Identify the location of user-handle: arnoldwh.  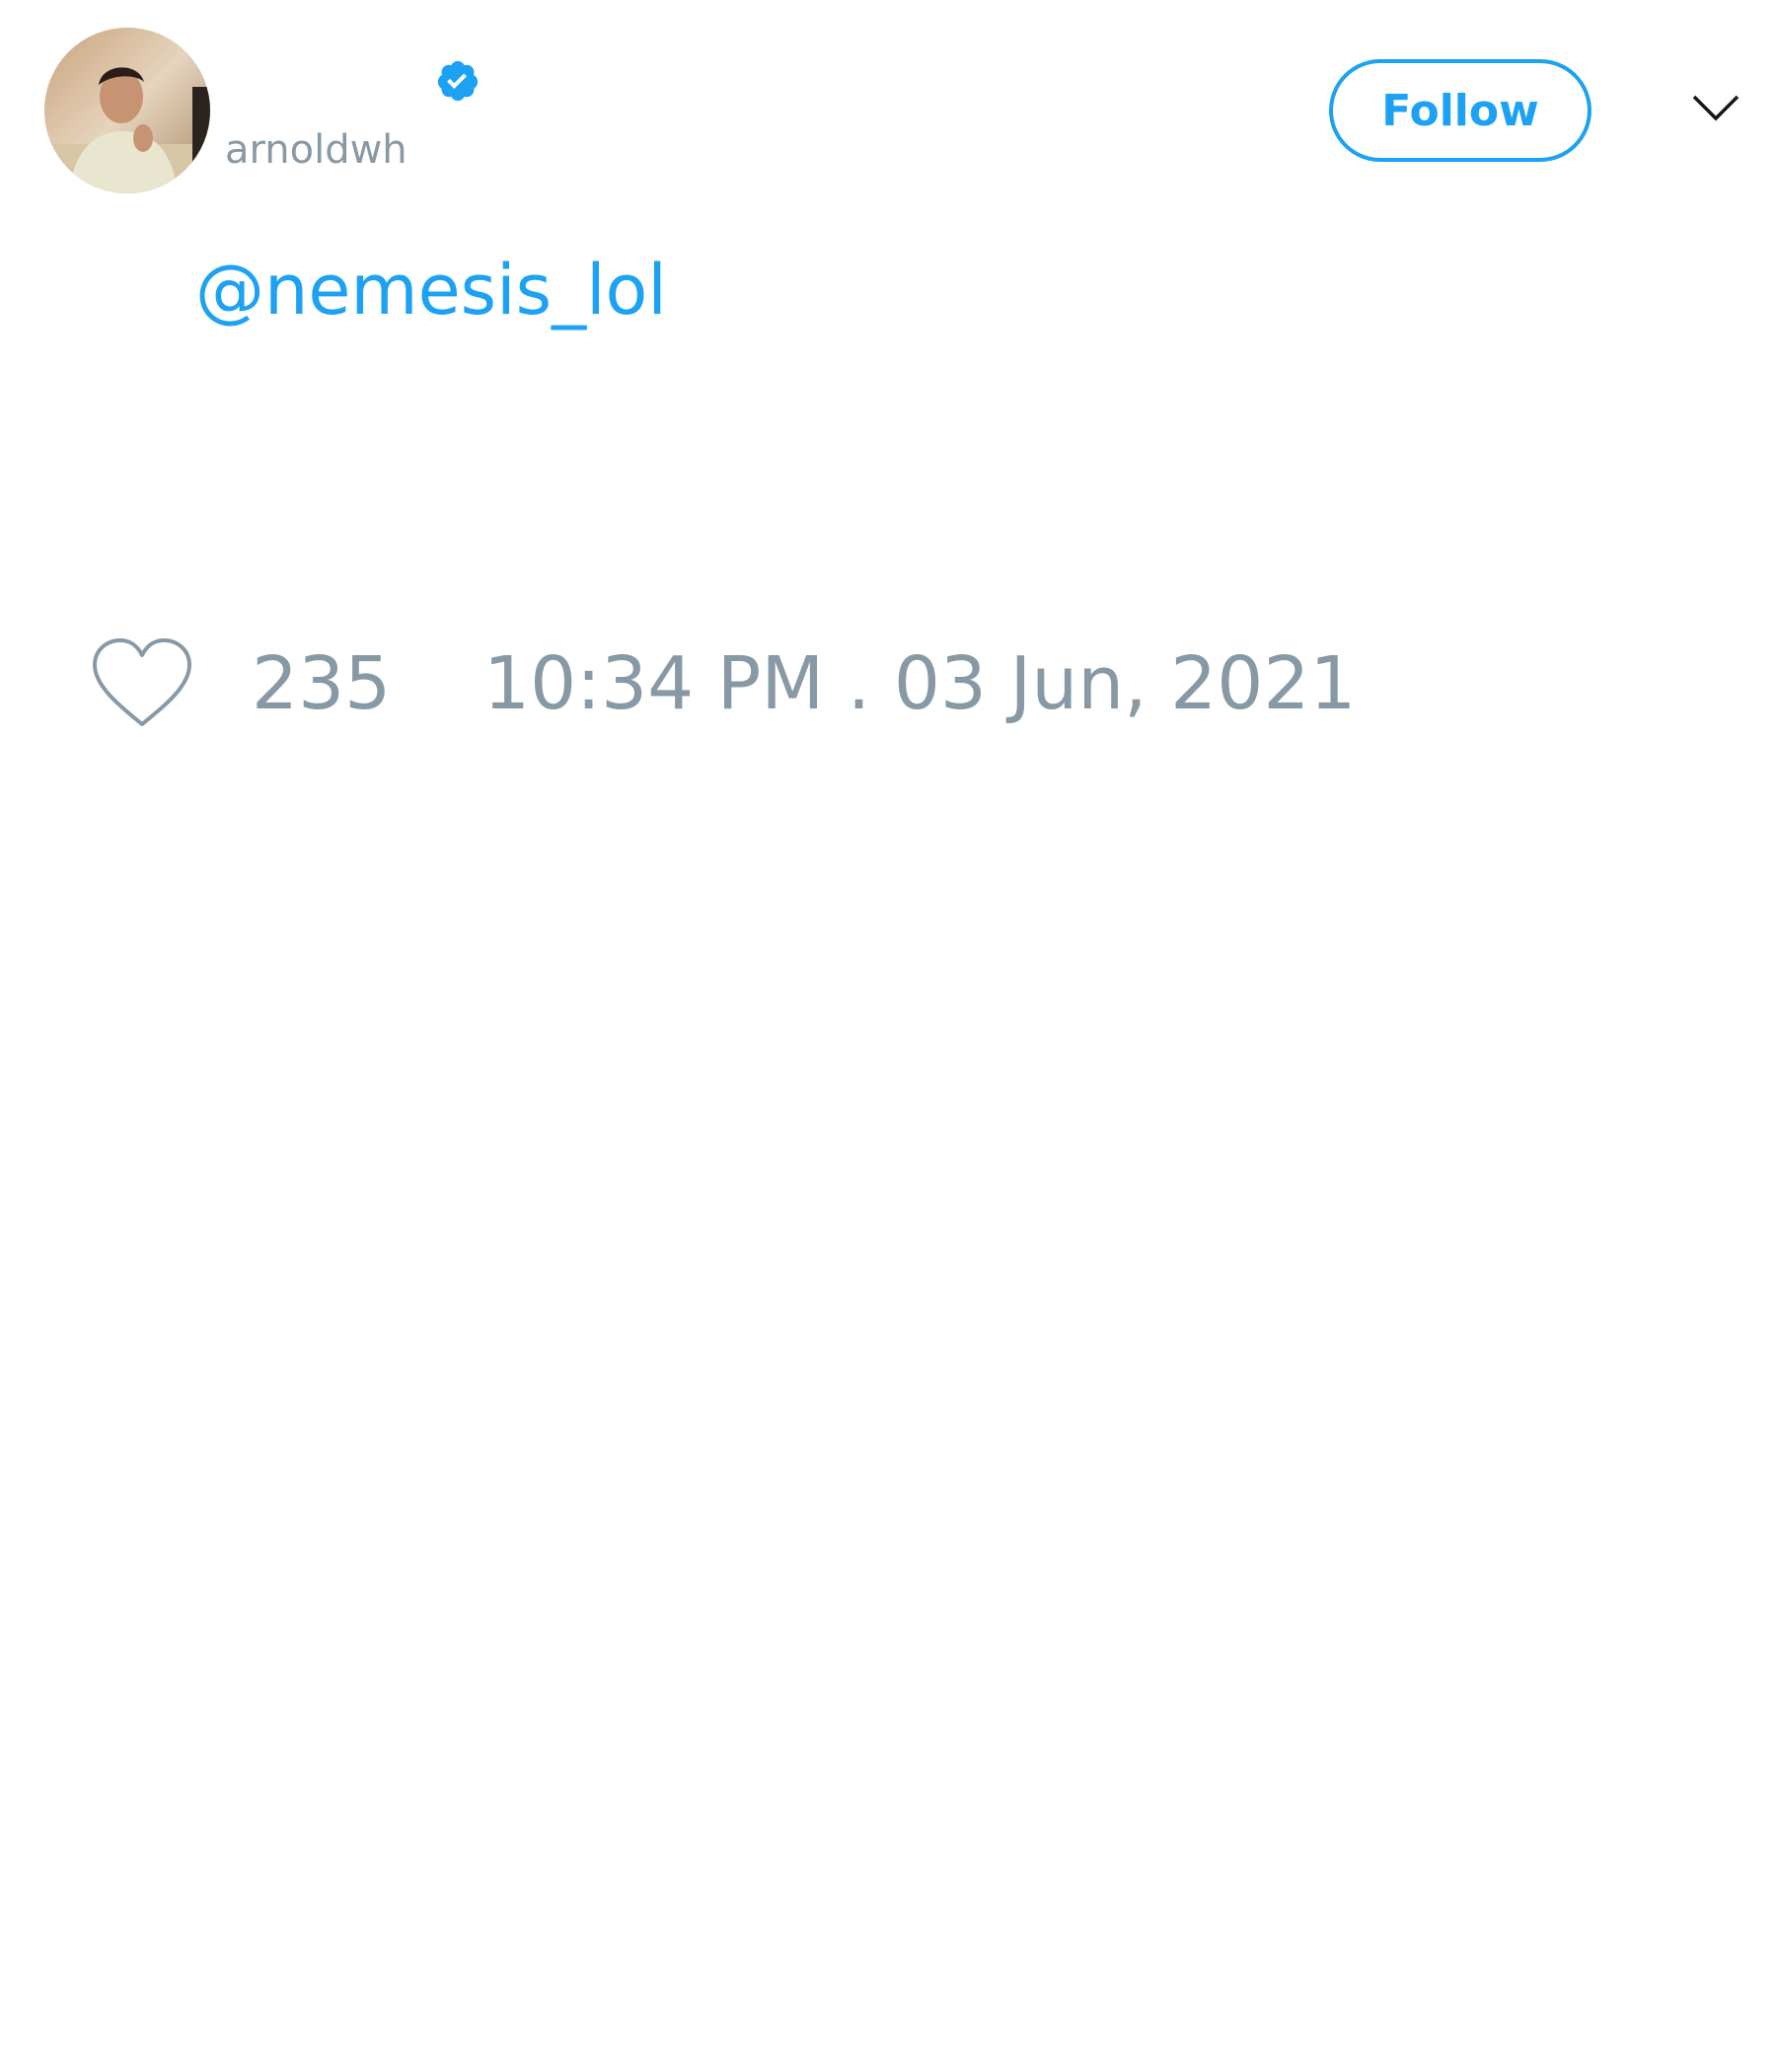
(316, 150).